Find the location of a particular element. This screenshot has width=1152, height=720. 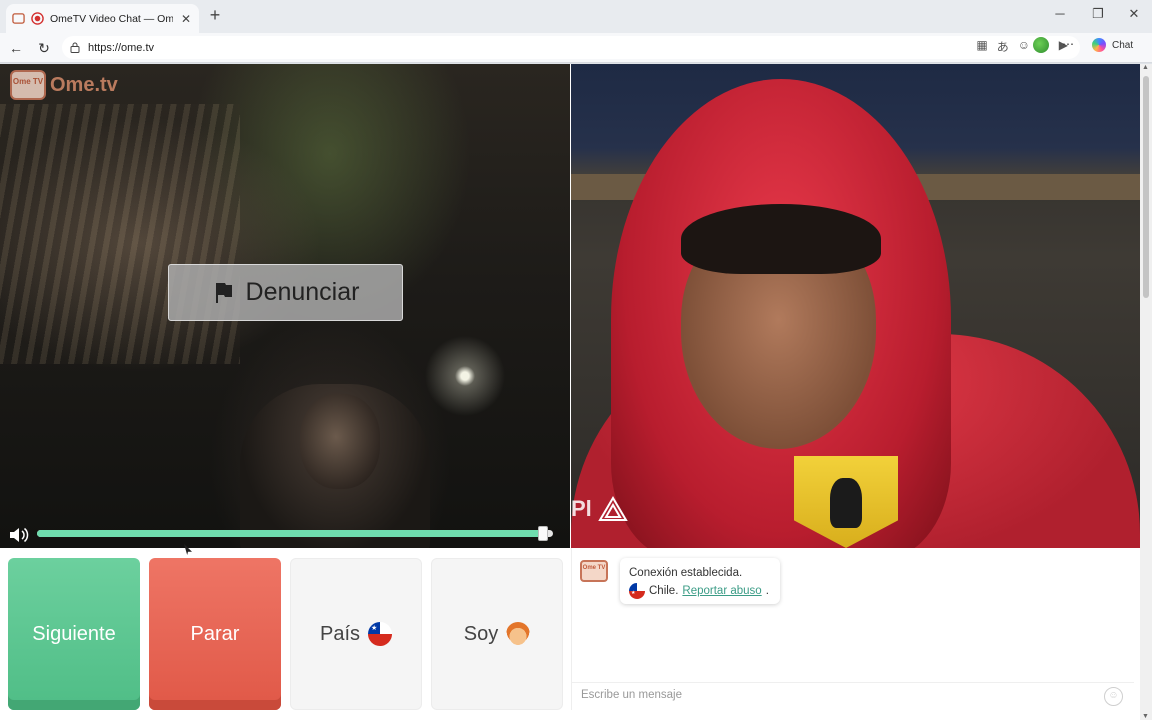

tab-page-icon is located at coordinates (18, 18).